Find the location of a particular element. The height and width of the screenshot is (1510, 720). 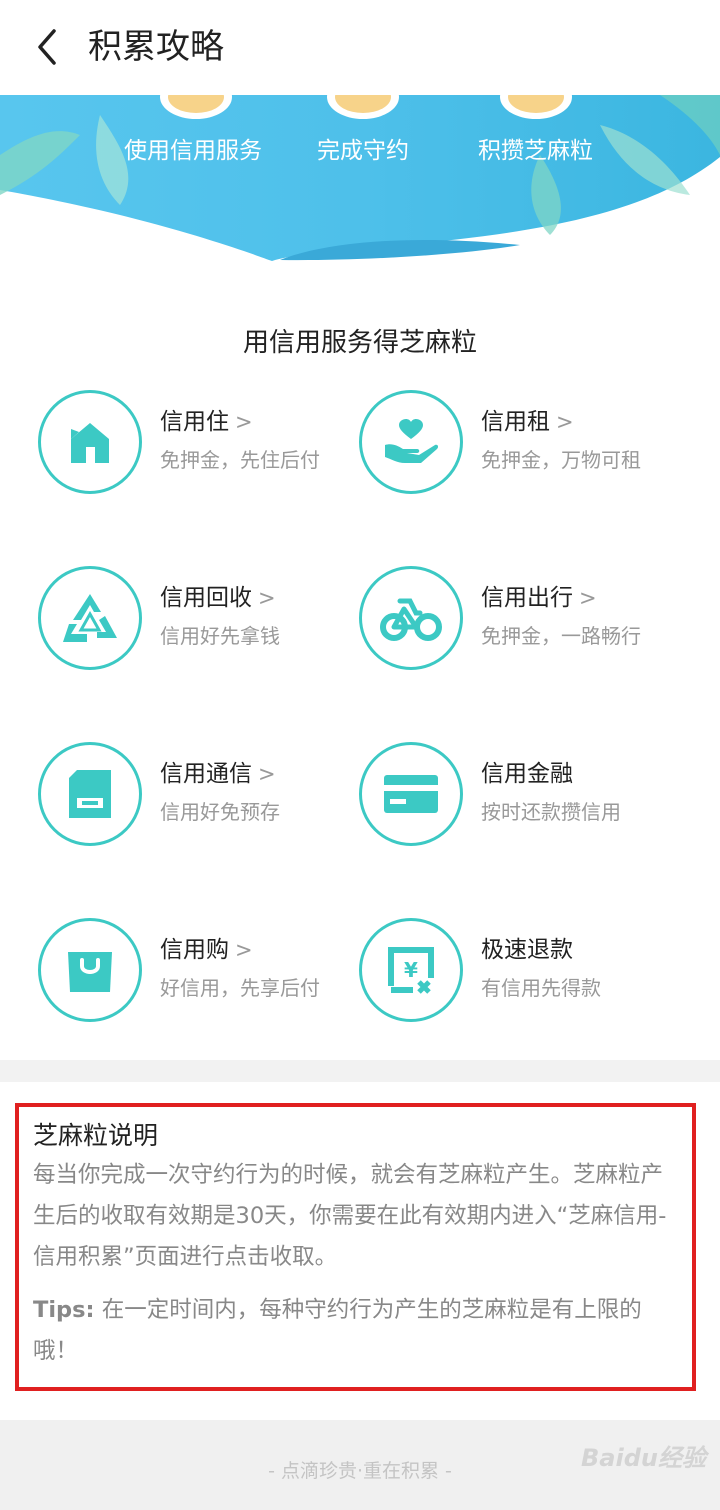

service-name: 信用出行 is located at coordinates (527, 598).